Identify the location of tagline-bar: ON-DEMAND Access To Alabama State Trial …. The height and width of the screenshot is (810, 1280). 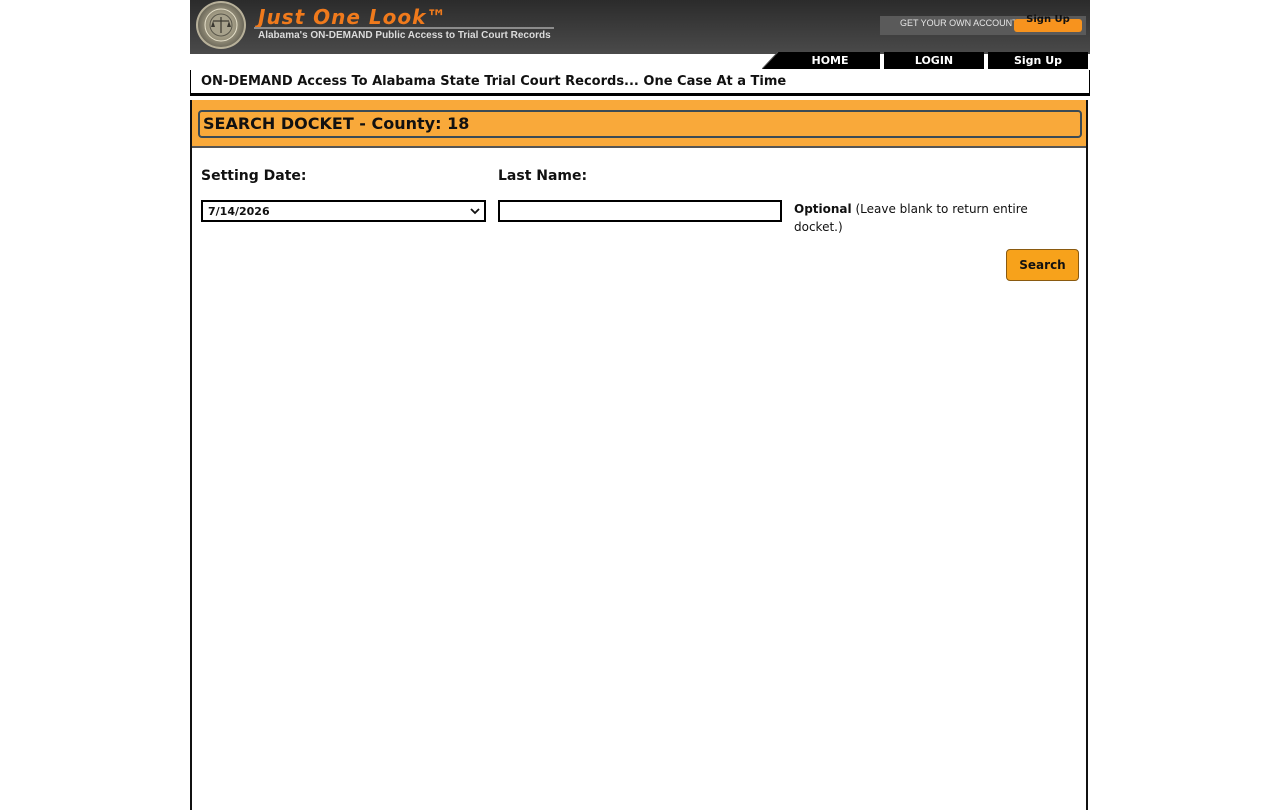
(640, 83).